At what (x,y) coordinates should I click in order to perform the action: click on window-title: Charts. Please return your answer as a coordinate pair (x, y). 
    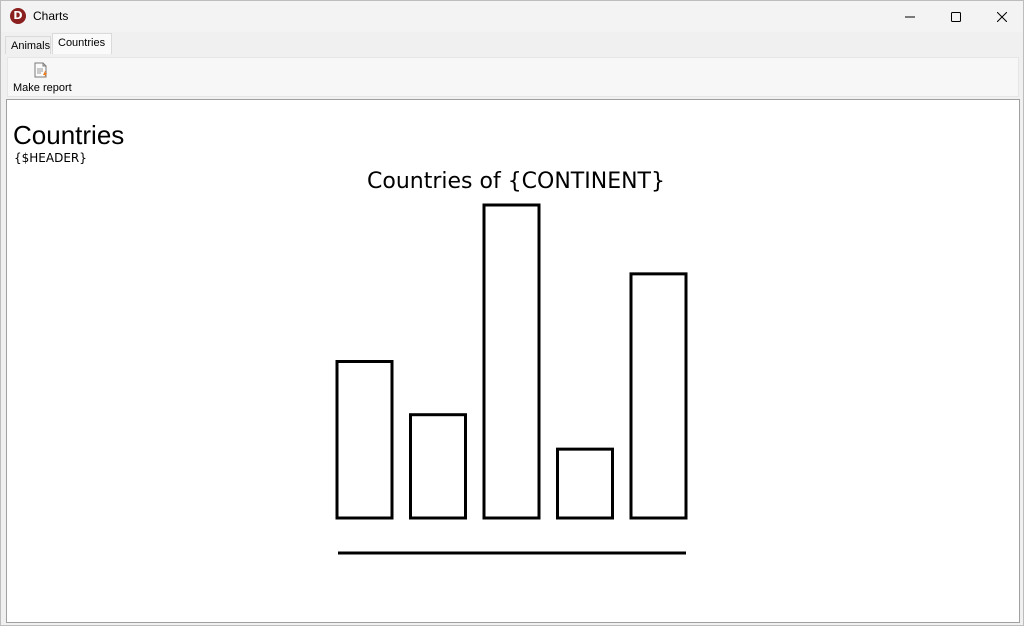
    Looking at the image, I should click on (51, 16).